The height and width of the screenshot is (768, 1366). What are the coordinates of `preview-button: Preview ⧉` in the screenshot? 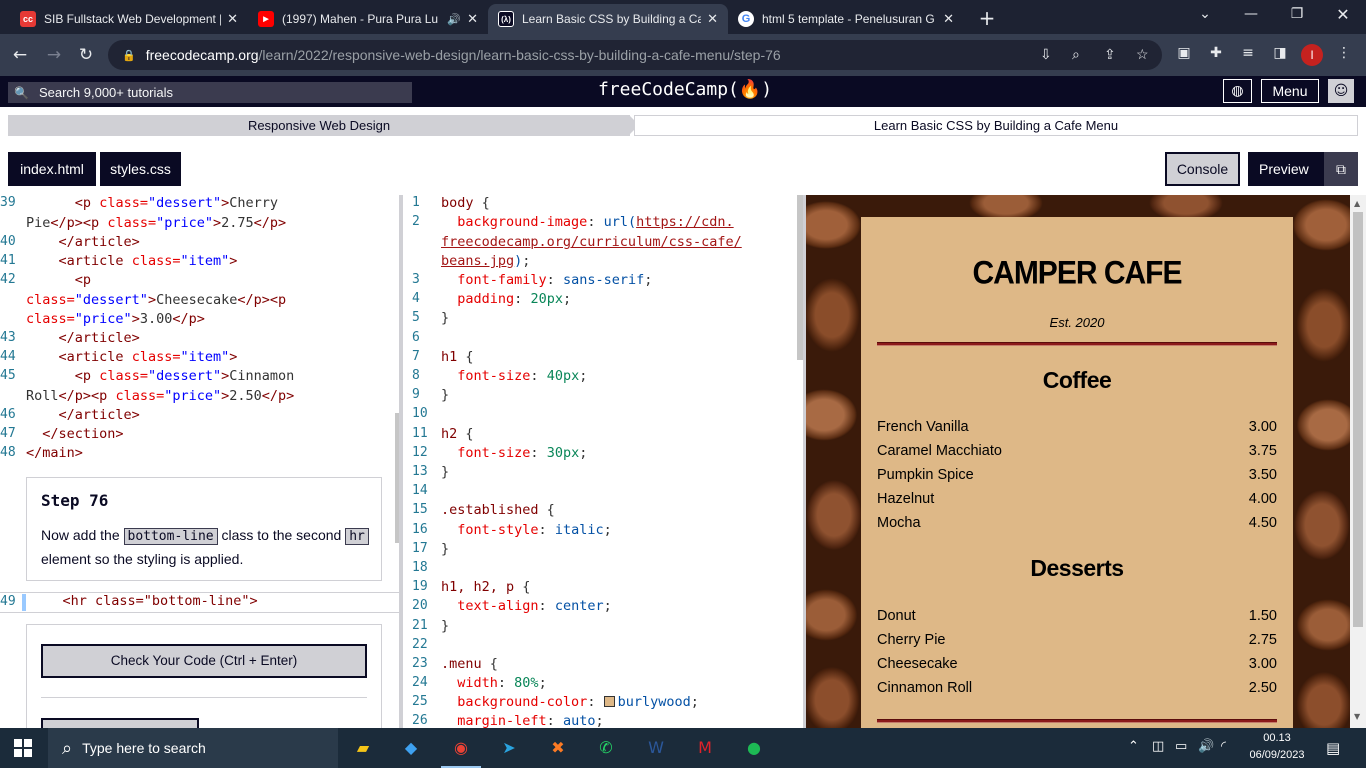 It's located at (1303, 169).